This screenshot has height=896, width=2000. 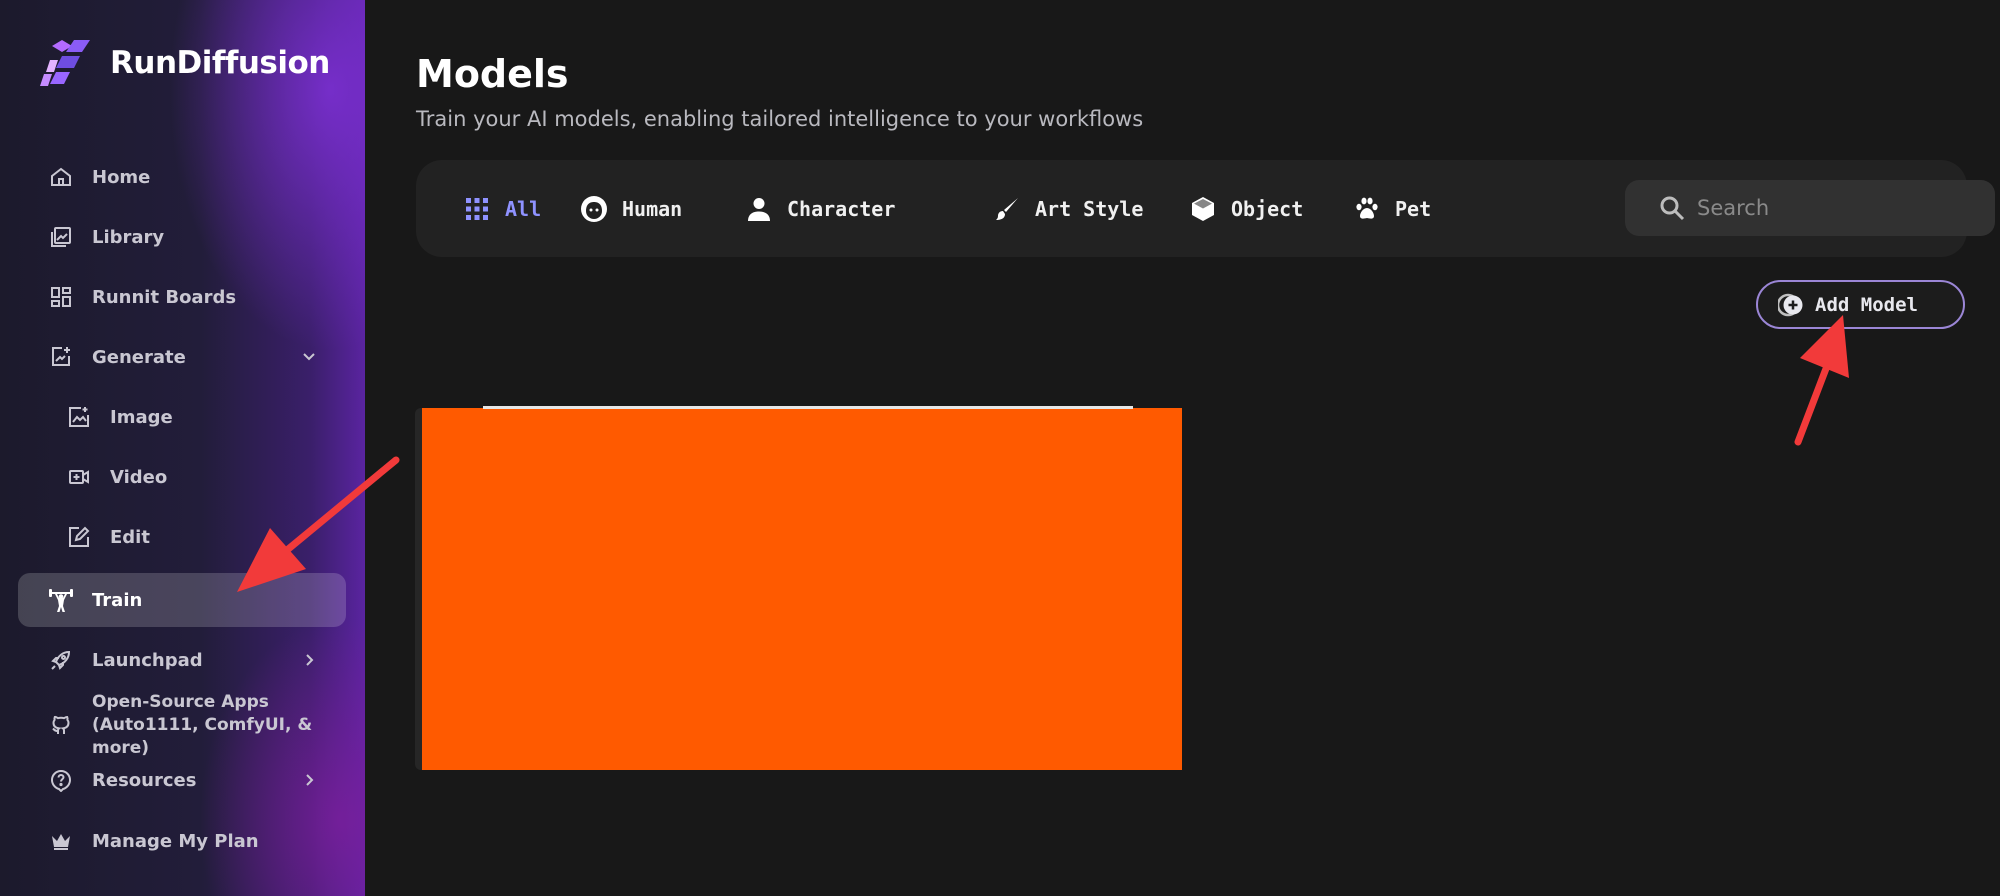 What do you see at coordinates (808, 407) in the screenshot?
I see `model-card-top-strip` at bounding box center [808, 407].